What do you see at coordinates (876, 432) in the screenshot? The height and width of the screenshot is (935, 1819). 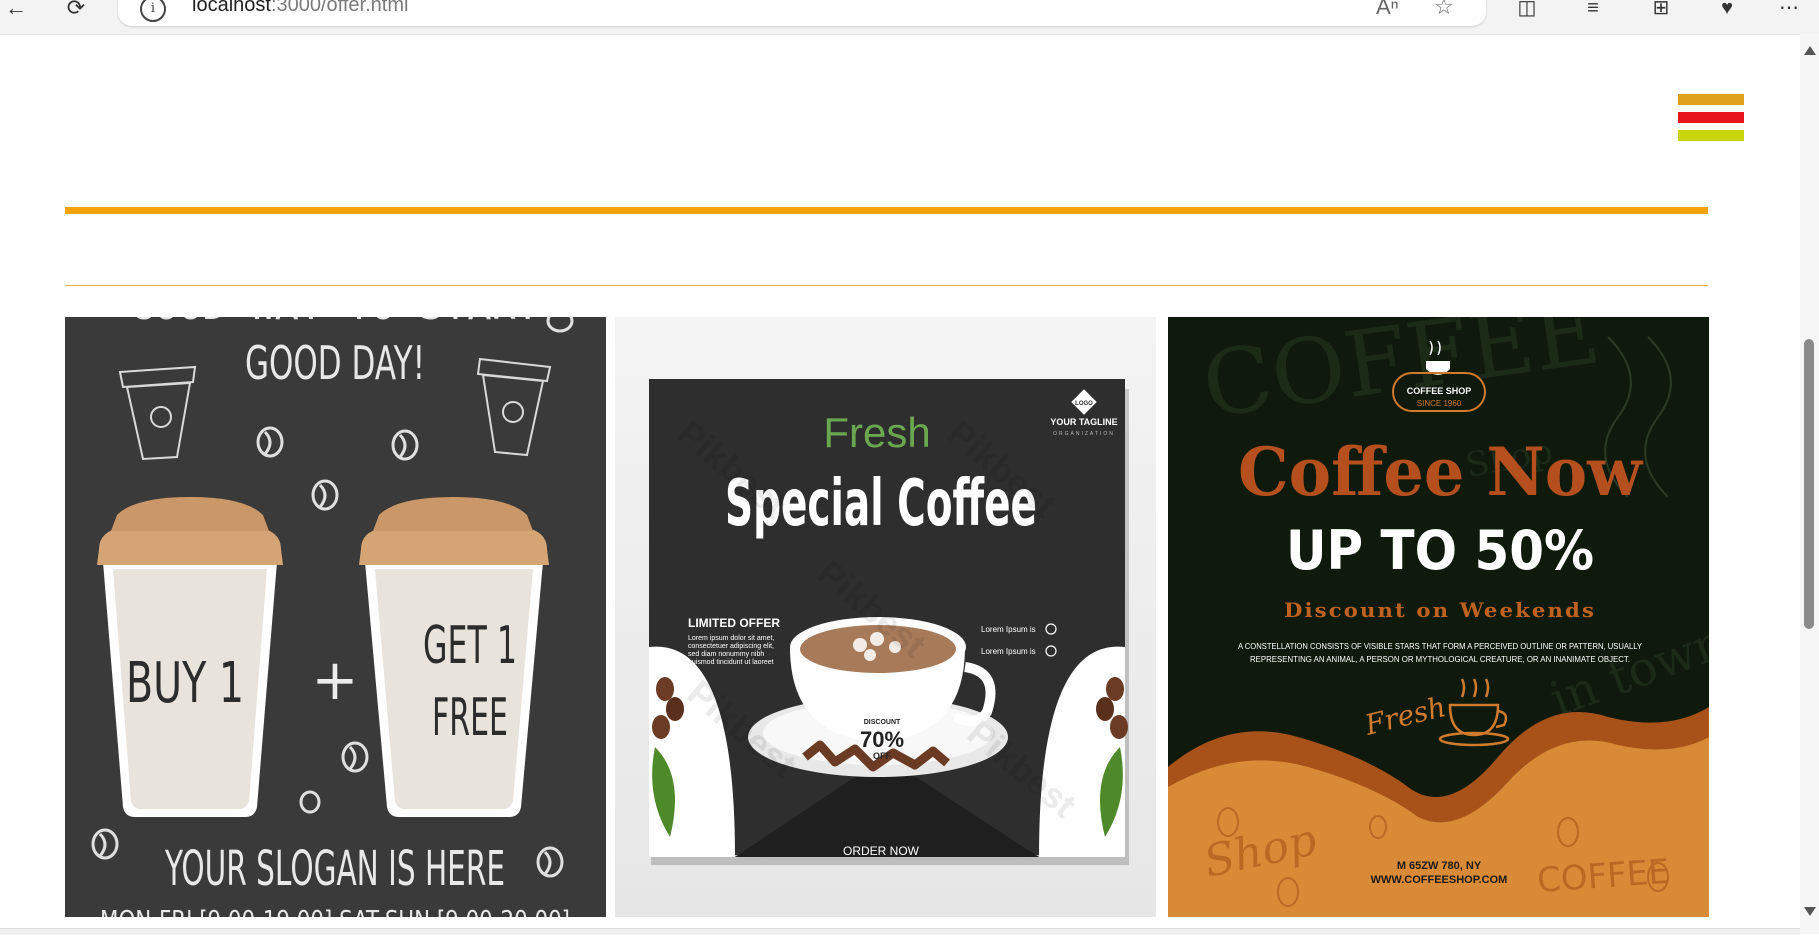 I see `fresh-label: Fresh` at bounding box center [876, 432].